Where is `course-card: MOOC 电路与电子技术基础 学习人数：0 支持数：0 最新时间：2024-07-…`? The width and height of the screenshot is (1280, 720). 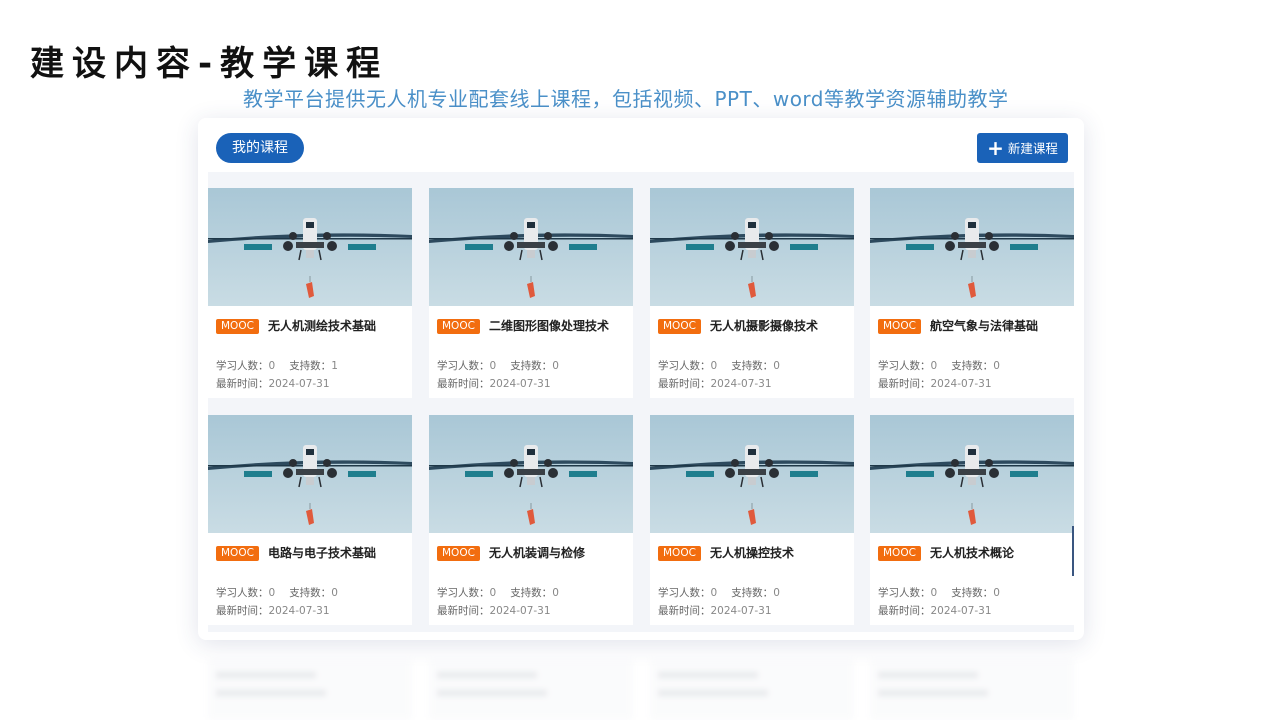 course-card: MOOC 电路与电子技术基础 学习人数：0 支持数：0 最新时间：2024-07-… is located at coordinates (310, 520).